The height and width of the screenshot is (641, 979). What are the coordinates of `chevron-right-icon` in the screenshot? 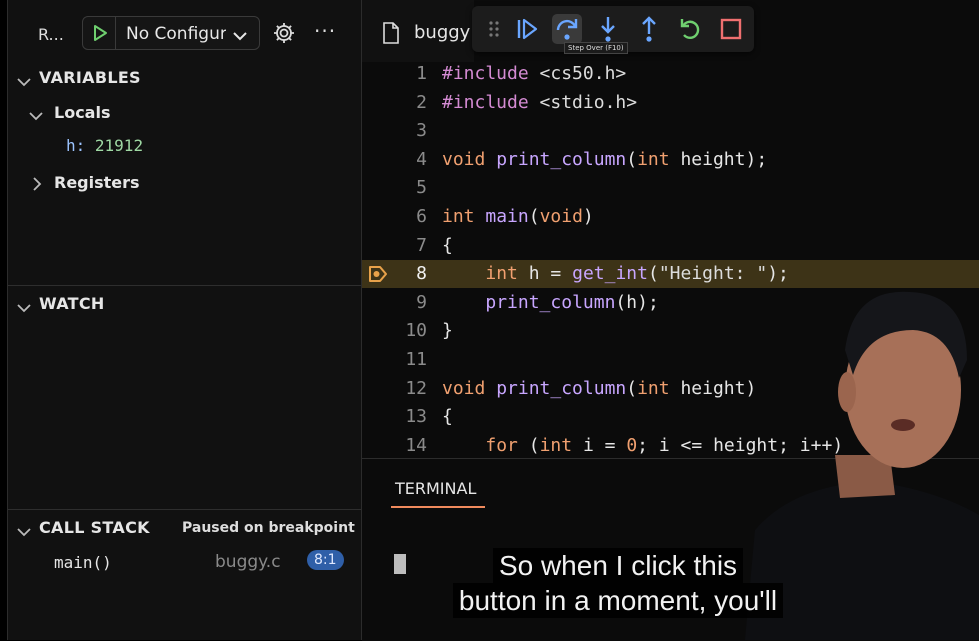 It's located at (37, 185).